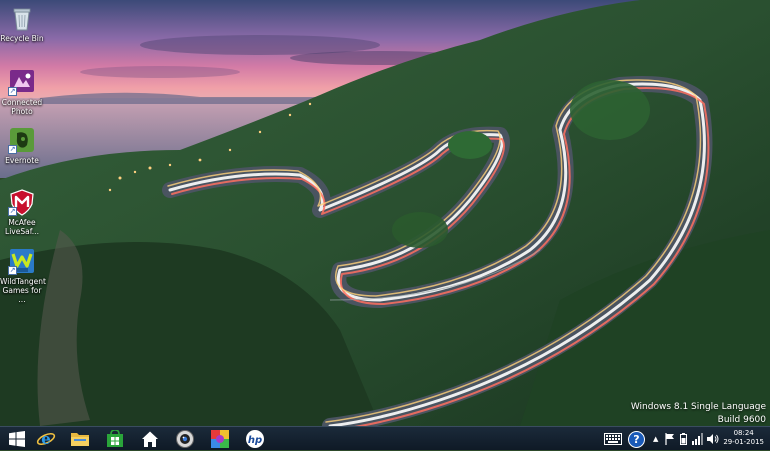  I want to click on taskbar-webcam, so click(185, 439).